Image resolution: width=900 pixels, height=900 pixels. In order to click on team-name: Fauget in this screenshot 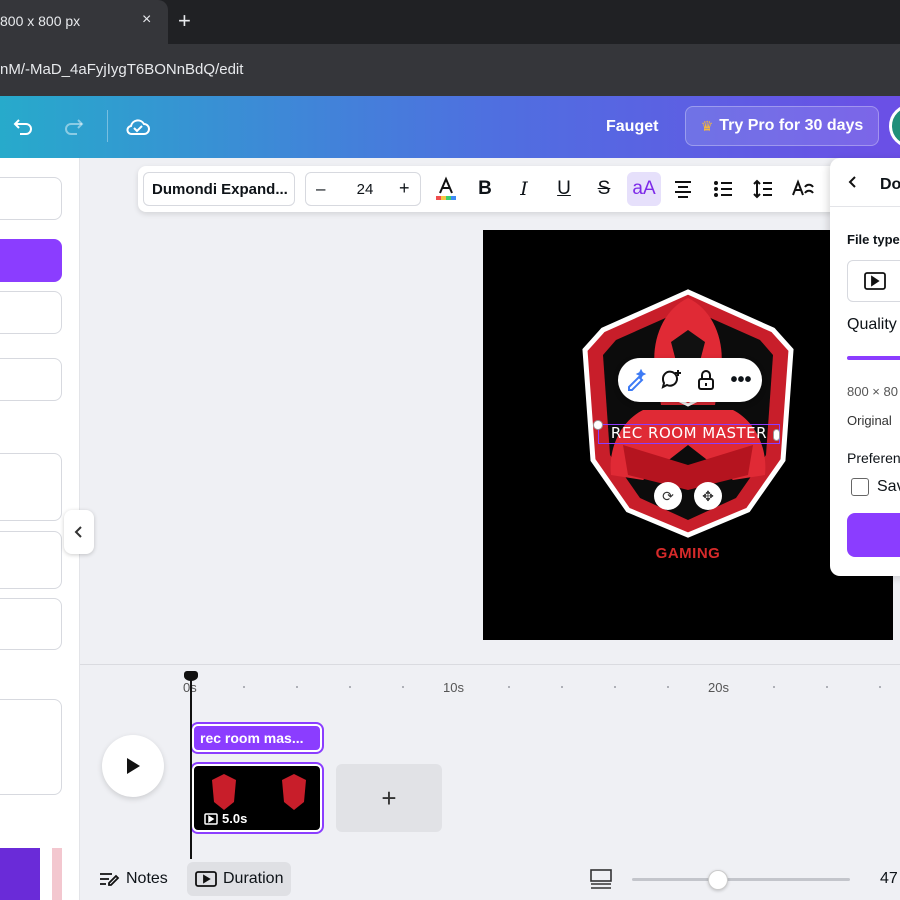, I will do `click(632, 127)`.